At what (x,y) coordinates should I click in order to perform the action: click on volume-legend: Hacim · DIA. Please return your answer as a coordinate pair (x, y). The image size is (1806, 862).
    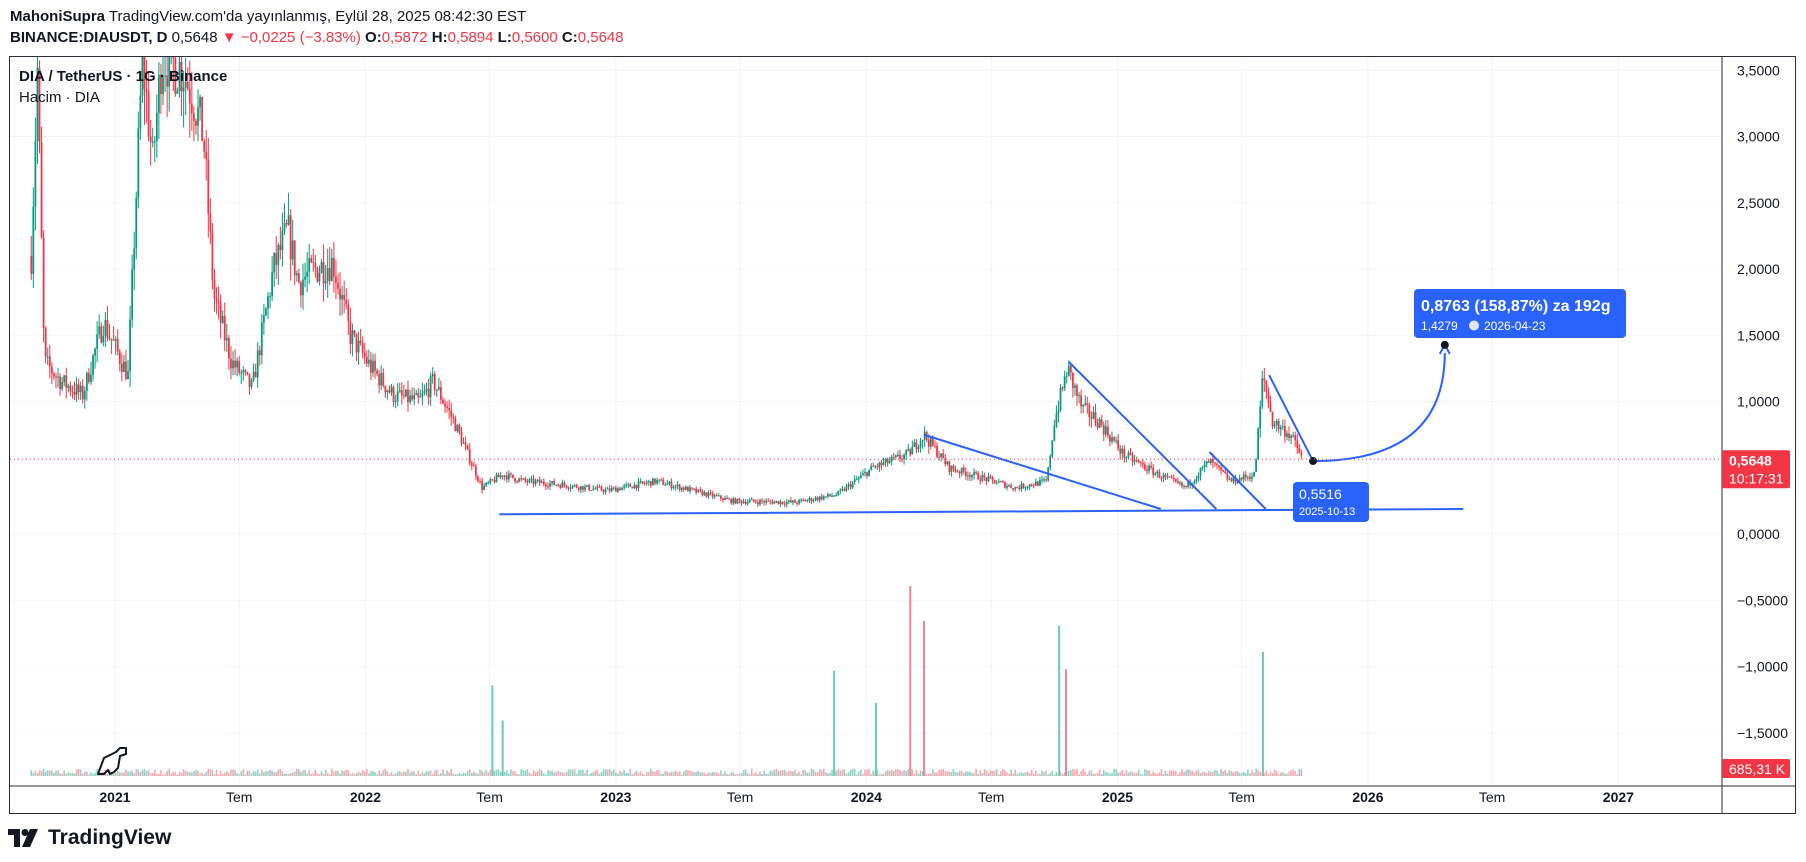
    Looking at the image, I should click on (59, 97).